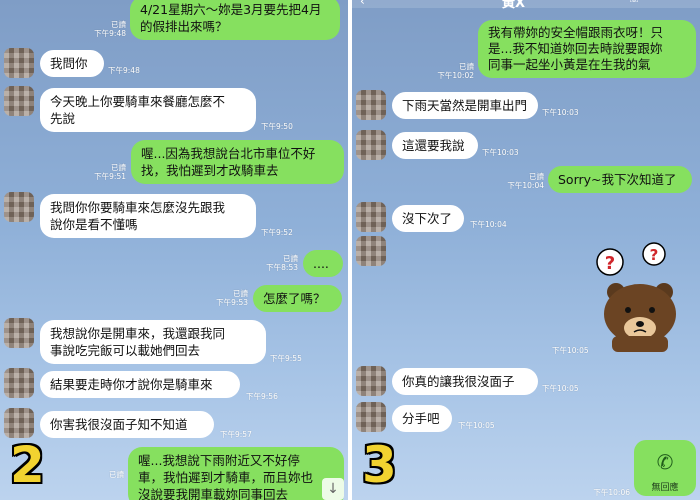 This screenshot has width=700, height=500. I want to click on outgoing-message: 4/21星期六～妳是3月要先把4月 的假排出來嗎？, so click(235, 20).